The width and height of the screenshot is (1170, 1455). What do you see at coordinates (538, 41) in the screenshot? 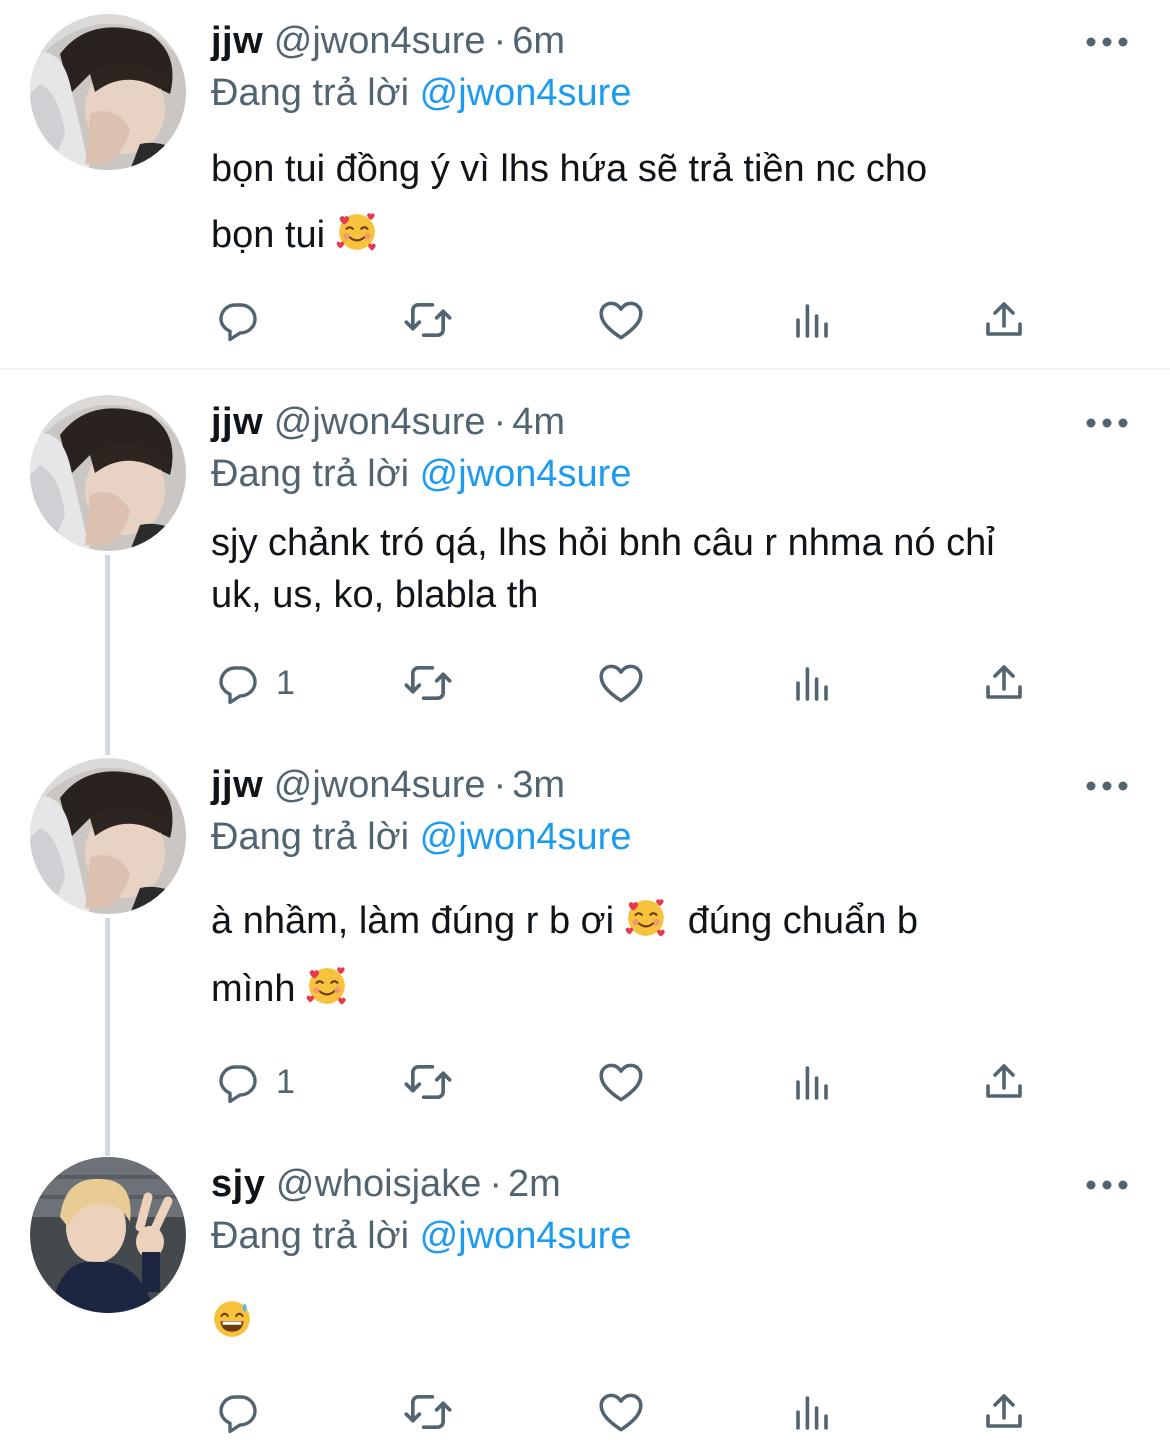
I see `timestamp: 6m` at bounding box center [538, 41].